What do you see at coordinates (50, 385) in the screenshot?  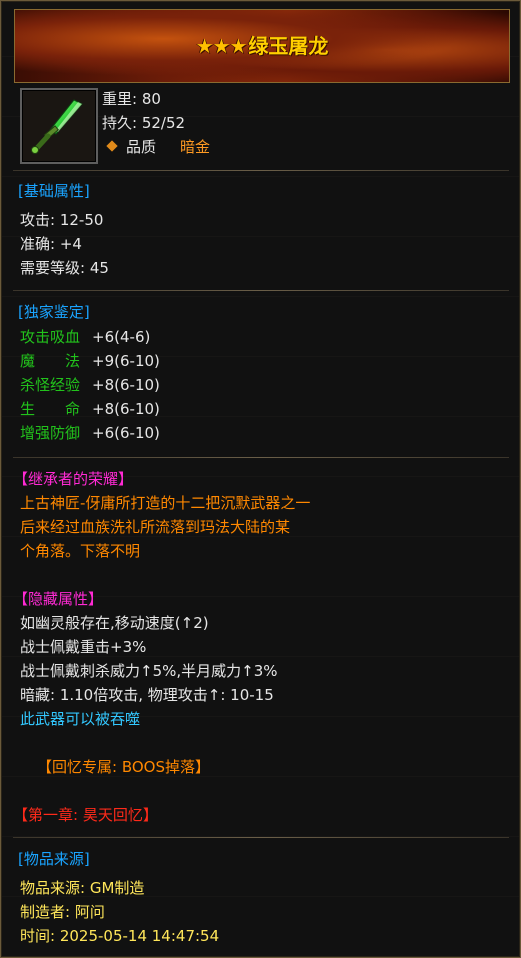 I see `unique-attr-name: 杀怪经验` at bounding box center [50, 385].